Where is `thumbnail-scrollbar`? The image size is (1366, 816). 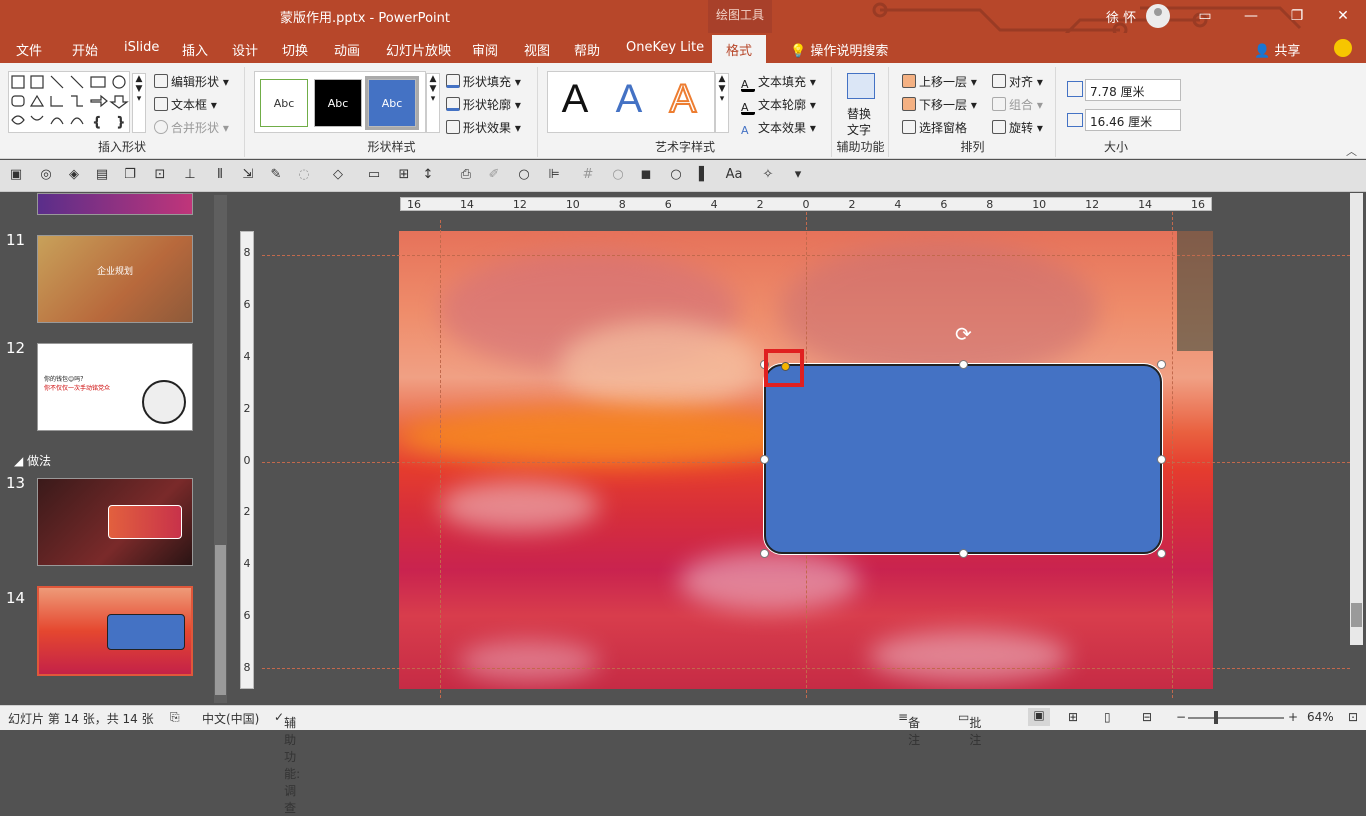
thumbnail-scrollbar is located at coordinates (220, 449).